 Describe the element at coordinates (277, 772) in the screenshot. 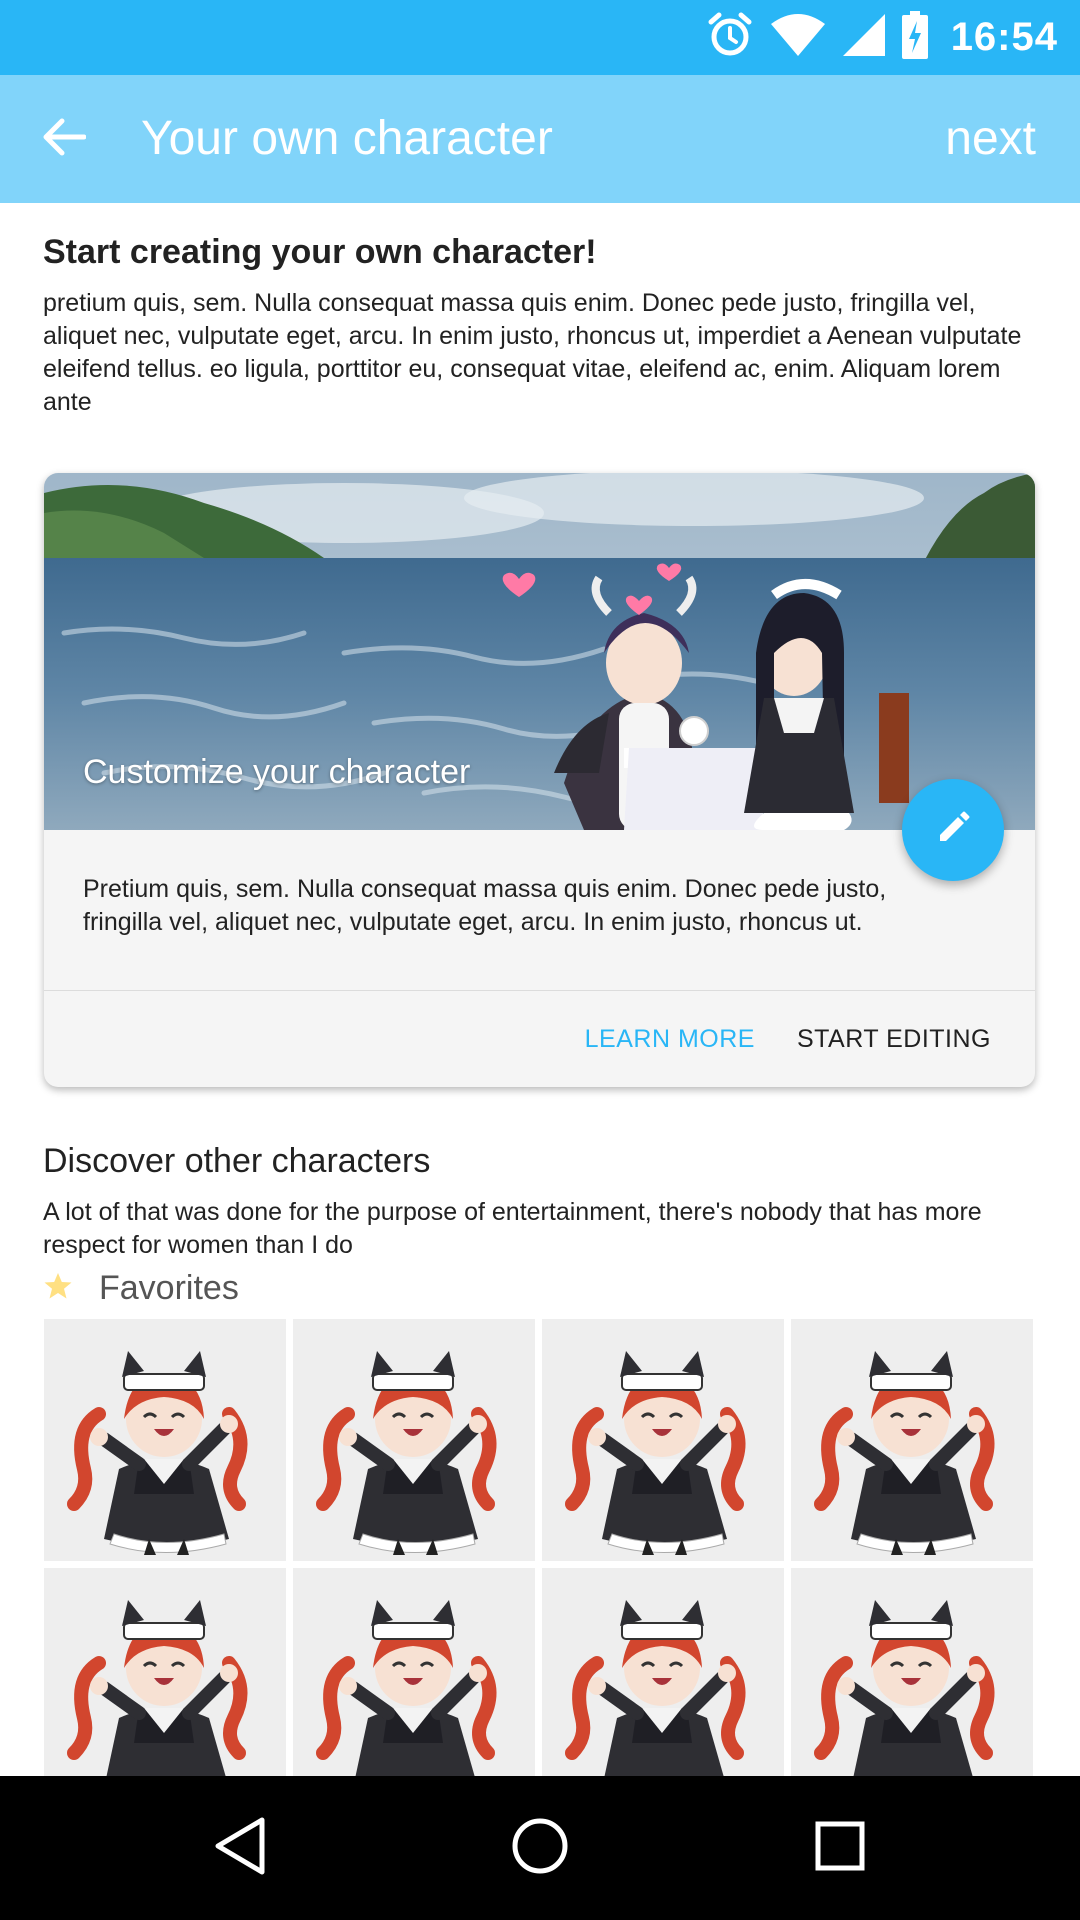

I see `card-title: Customize your character` at that location.